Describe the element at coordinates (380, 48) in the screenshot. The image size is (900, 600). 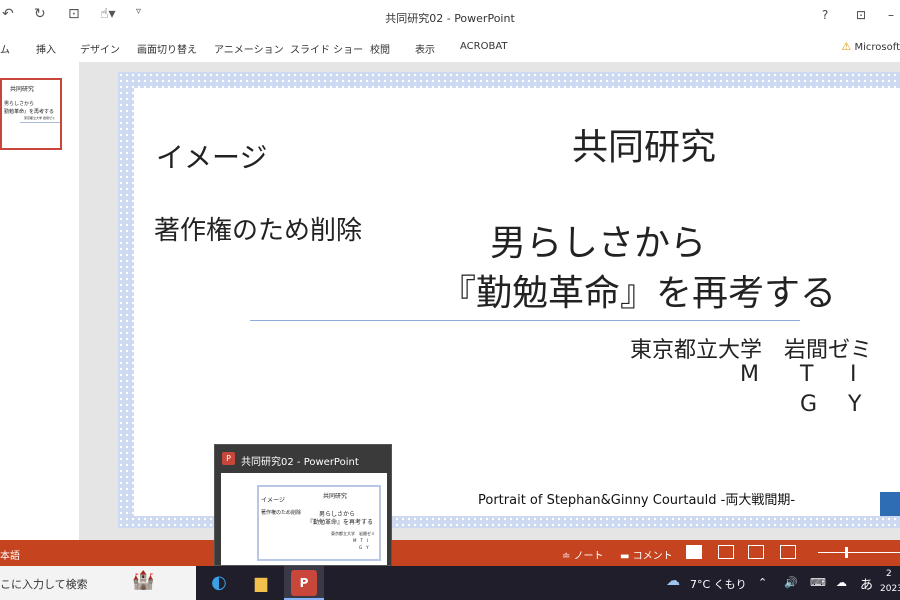
I see `tab-review: 校閲` at that location.